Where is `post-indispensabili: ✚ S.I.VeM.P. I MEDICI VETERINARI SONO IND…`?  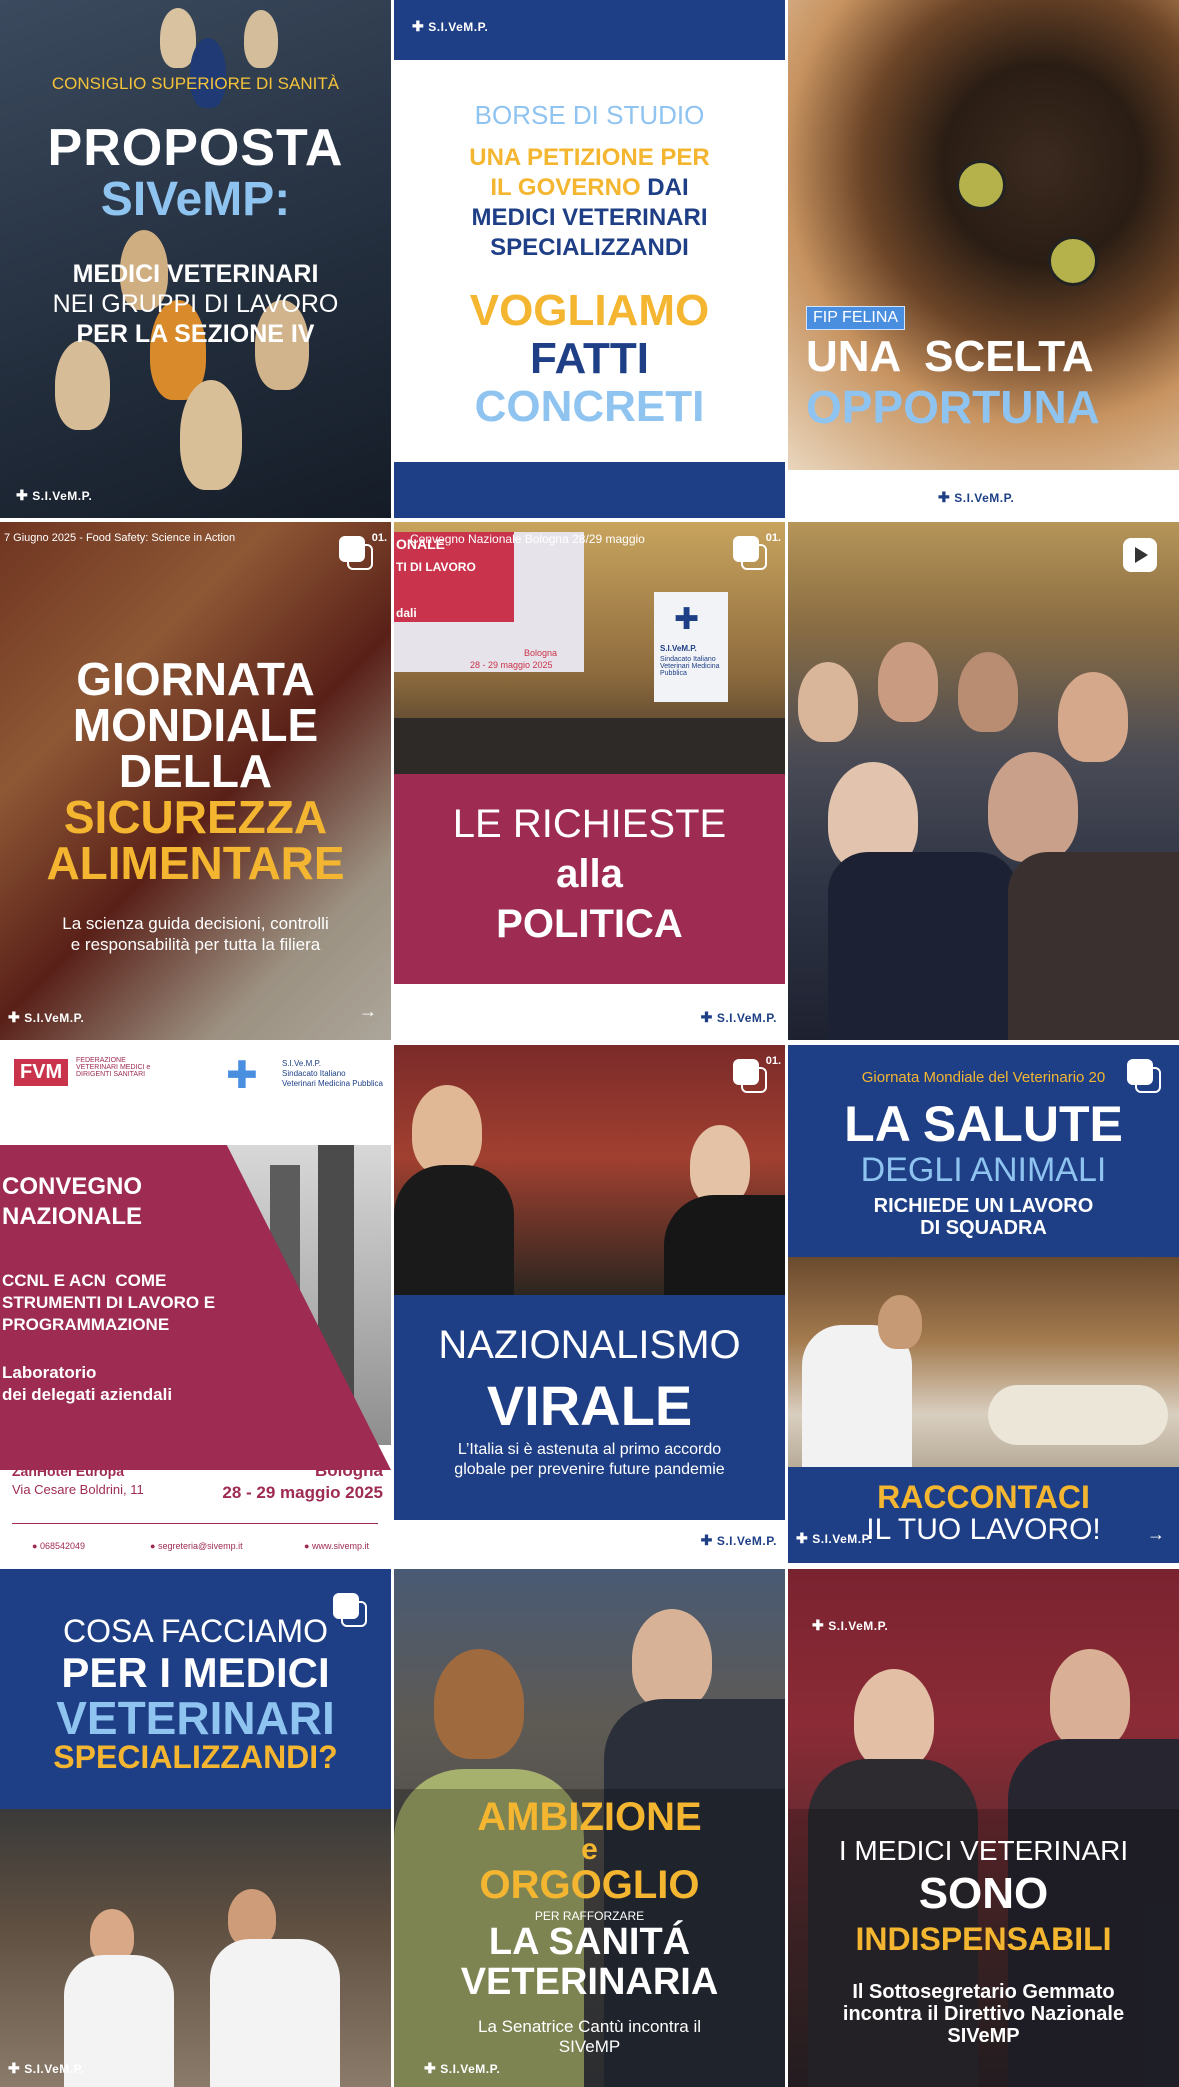 post-indispensabili: ✚ S.I.VeM.P. I MEDICI VETERINARI SONO IND… is located at coordinates (983, 1828).